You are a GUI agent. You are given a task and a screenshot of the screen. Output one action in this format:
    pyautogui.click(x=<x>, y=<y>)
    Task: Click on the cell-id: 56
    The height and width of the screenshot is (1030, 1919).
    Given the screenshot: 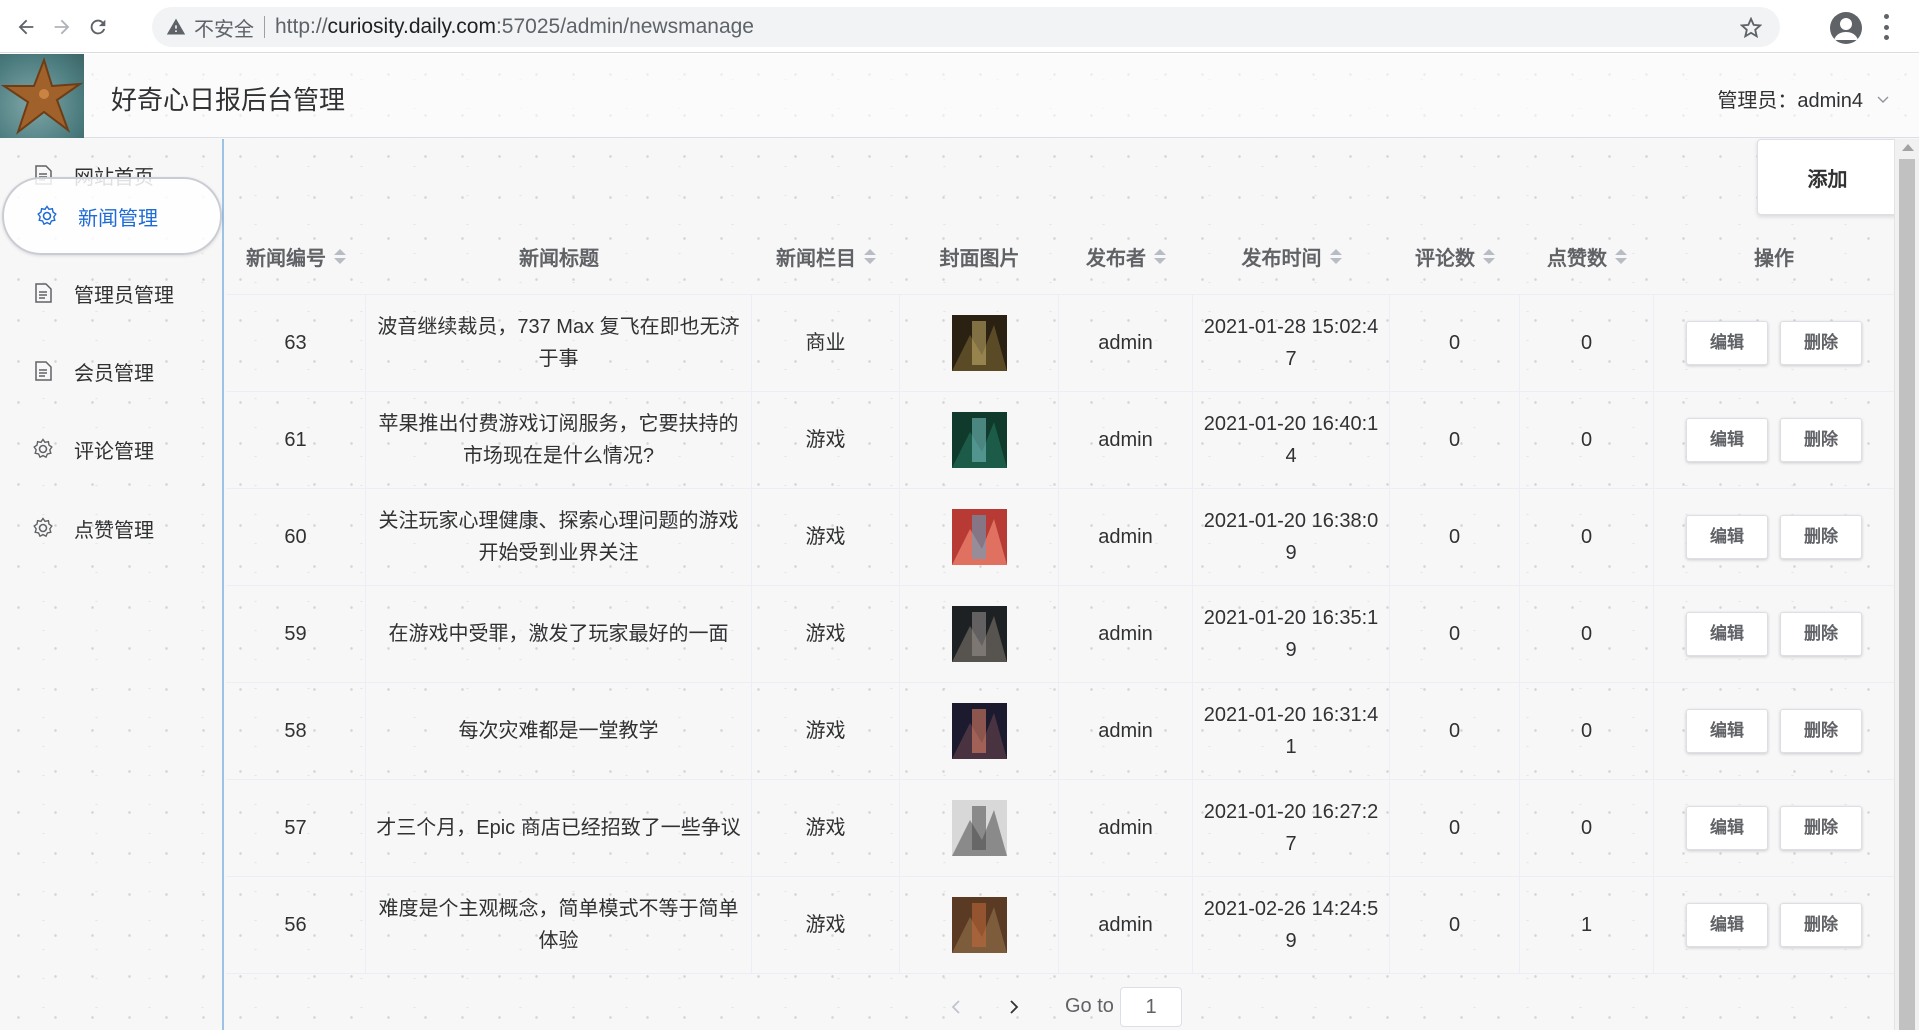 What is the action you would take?
    pyautogui.click(x=296, y=925)
    